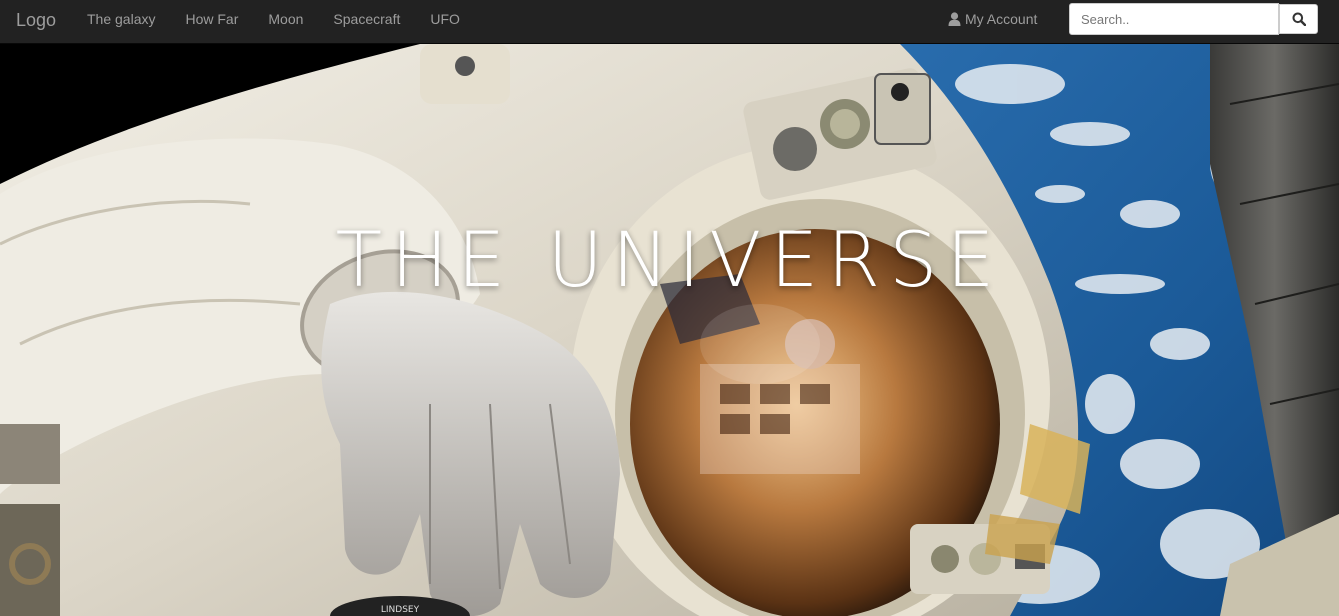 The width and height of the screenshot is (1339, 616). I want to click on search-input, so click(1174, 19).